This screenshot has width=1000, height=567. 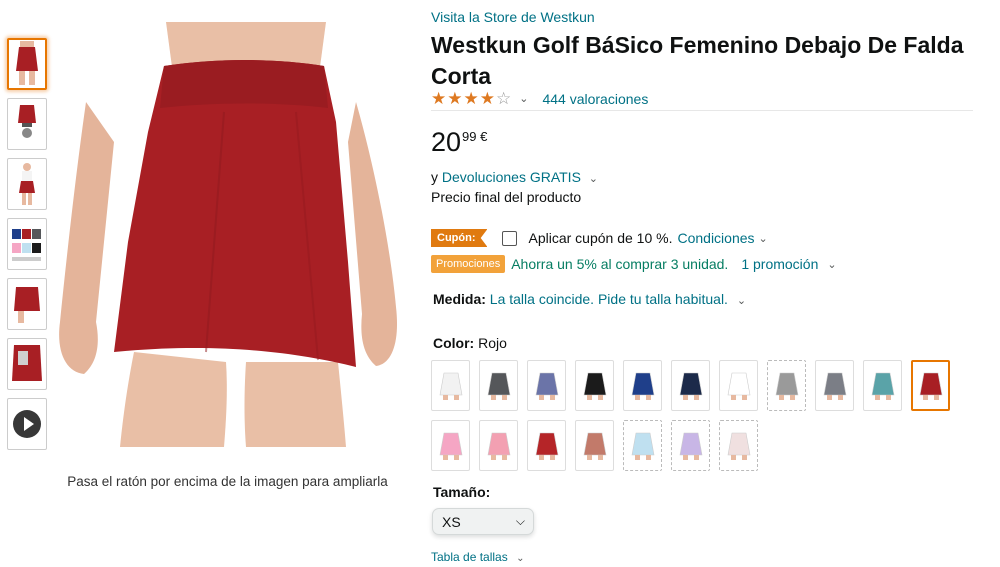 What do you see at coordinates (459, 238) in the screenshot?
I see `coupon-badge: Cupón:` at bounding box center [459, 238].